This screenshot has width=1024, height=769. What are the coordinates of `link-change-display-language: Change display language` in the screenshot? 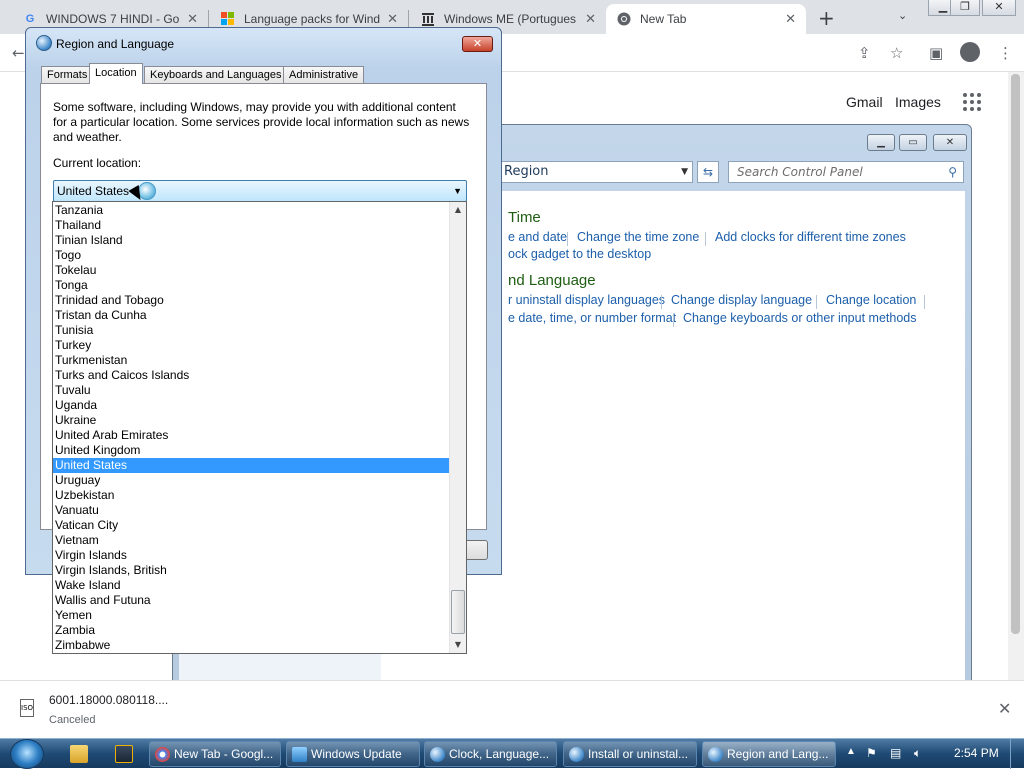 It's located at (741, 300).